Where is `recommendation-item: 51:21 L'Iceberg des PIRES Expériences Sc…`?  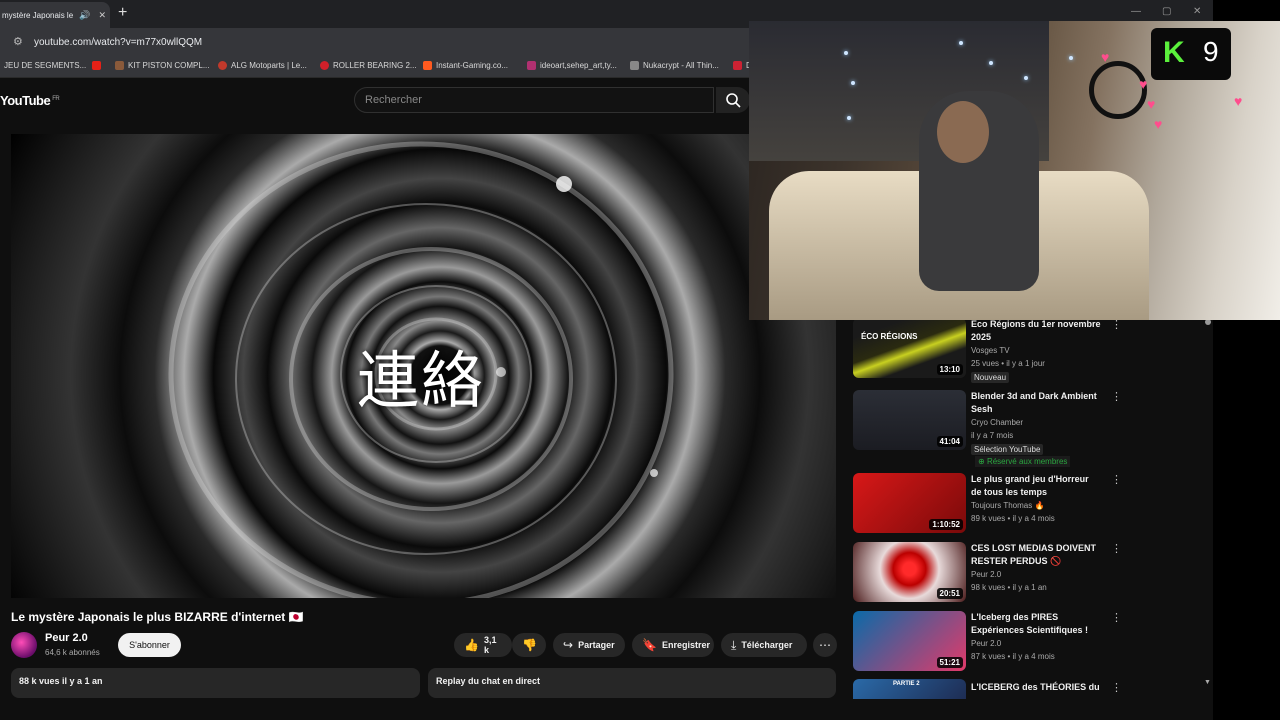 recommendation-item: 51:21 L'Iceberg des PIRES Expériences Sc… is located at coordinates (993, 643).